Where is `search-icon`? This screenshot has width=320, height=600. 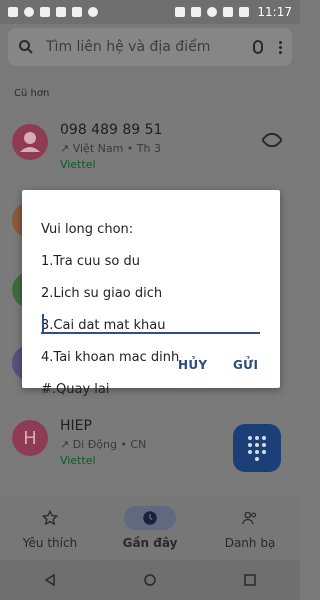 search-icon is located at coordinates (26, 47).